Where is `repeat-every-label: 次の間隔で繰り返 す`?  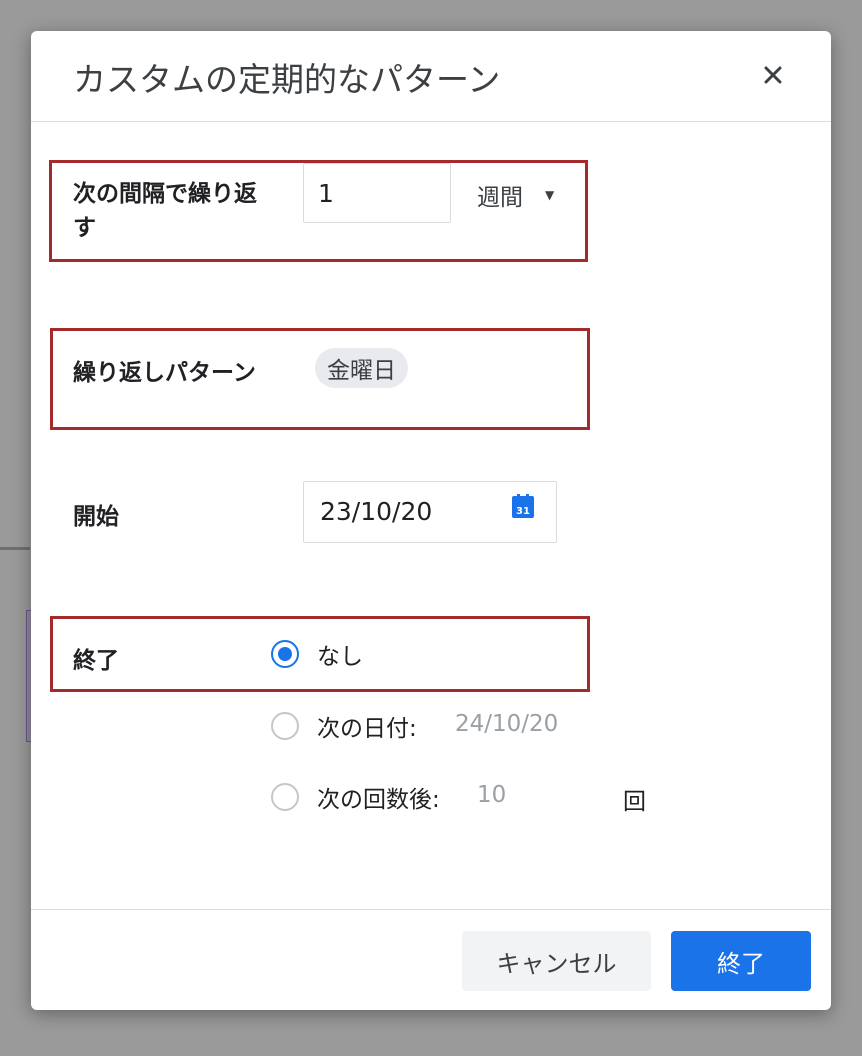
repeat-every-label: 次の間隔で繰り返 す is located at coordinates (165, 211).